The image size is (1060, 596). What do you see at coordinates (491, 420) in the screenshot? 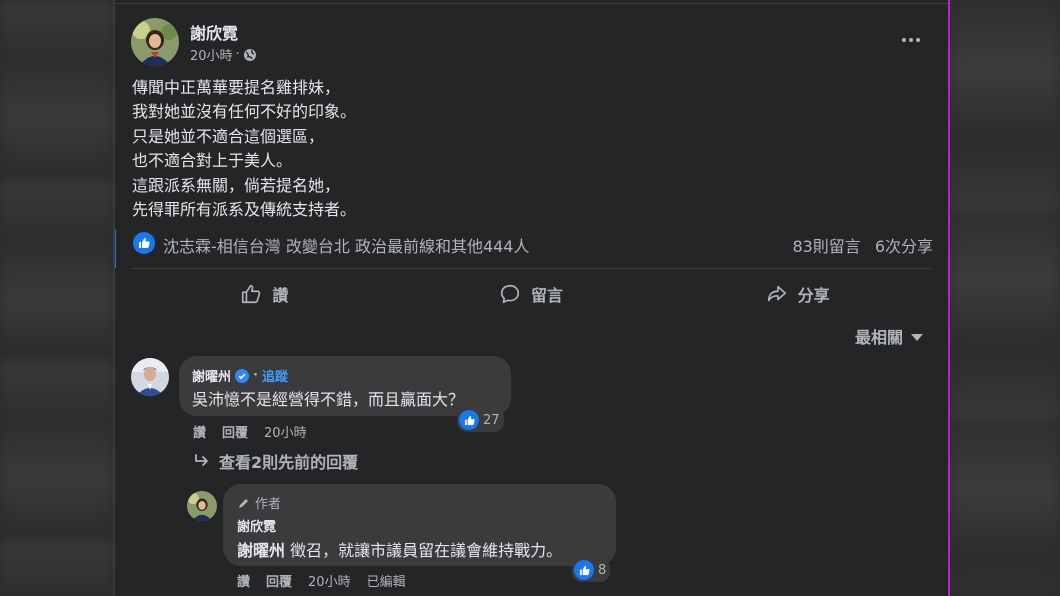
I see `like-count: 27` at bounding box center [491, 420].